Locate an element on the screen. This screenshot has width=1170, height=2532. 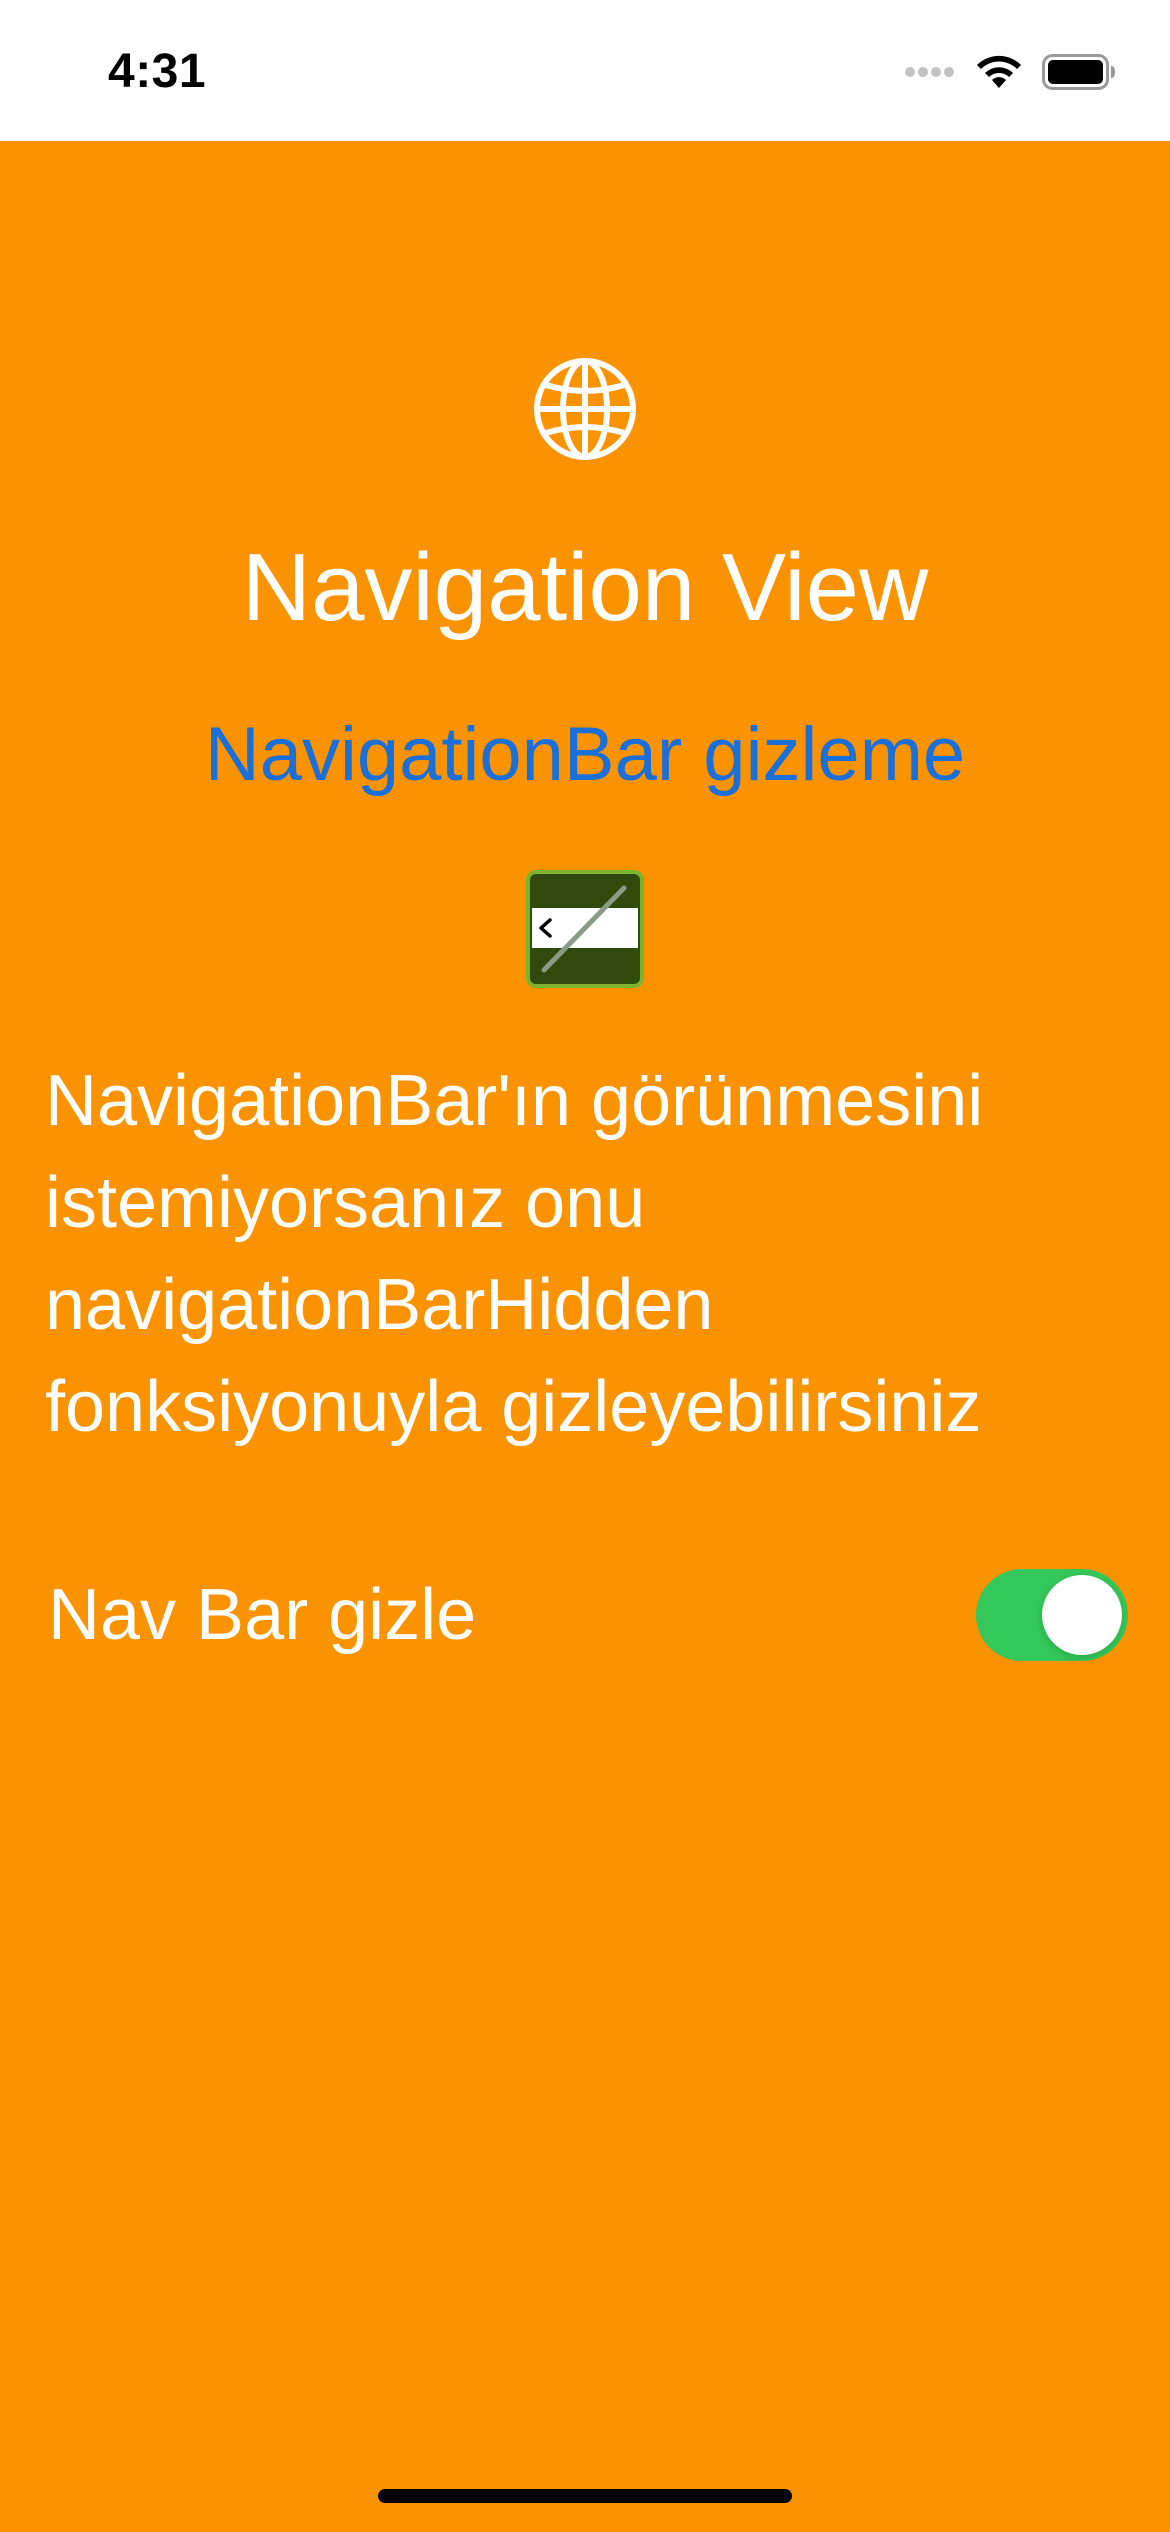
toggle-knob is located at coordinates (1082, 1615).